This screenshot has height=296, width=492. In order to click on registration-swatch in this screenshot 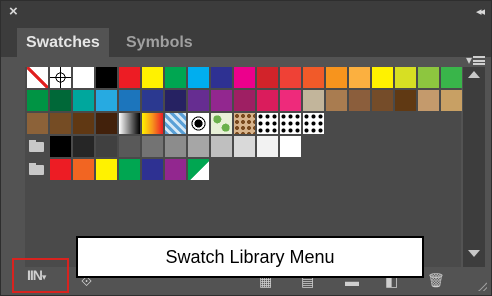, I will do `click(60, 77)`.